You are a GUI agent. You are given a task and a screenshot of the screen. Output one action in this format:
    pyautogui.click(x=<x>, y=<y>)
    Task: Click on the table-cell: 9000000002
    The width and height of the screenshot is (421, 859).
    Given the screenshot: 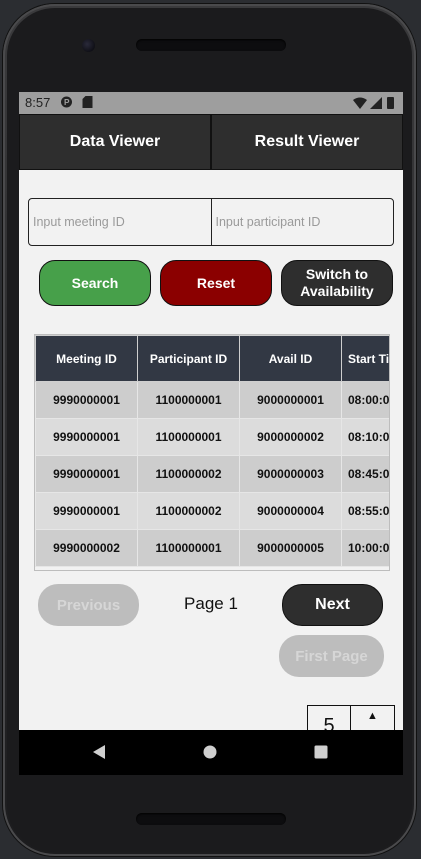 What is the action you would take?
    pyautogui.click(x=290, y=437)
    